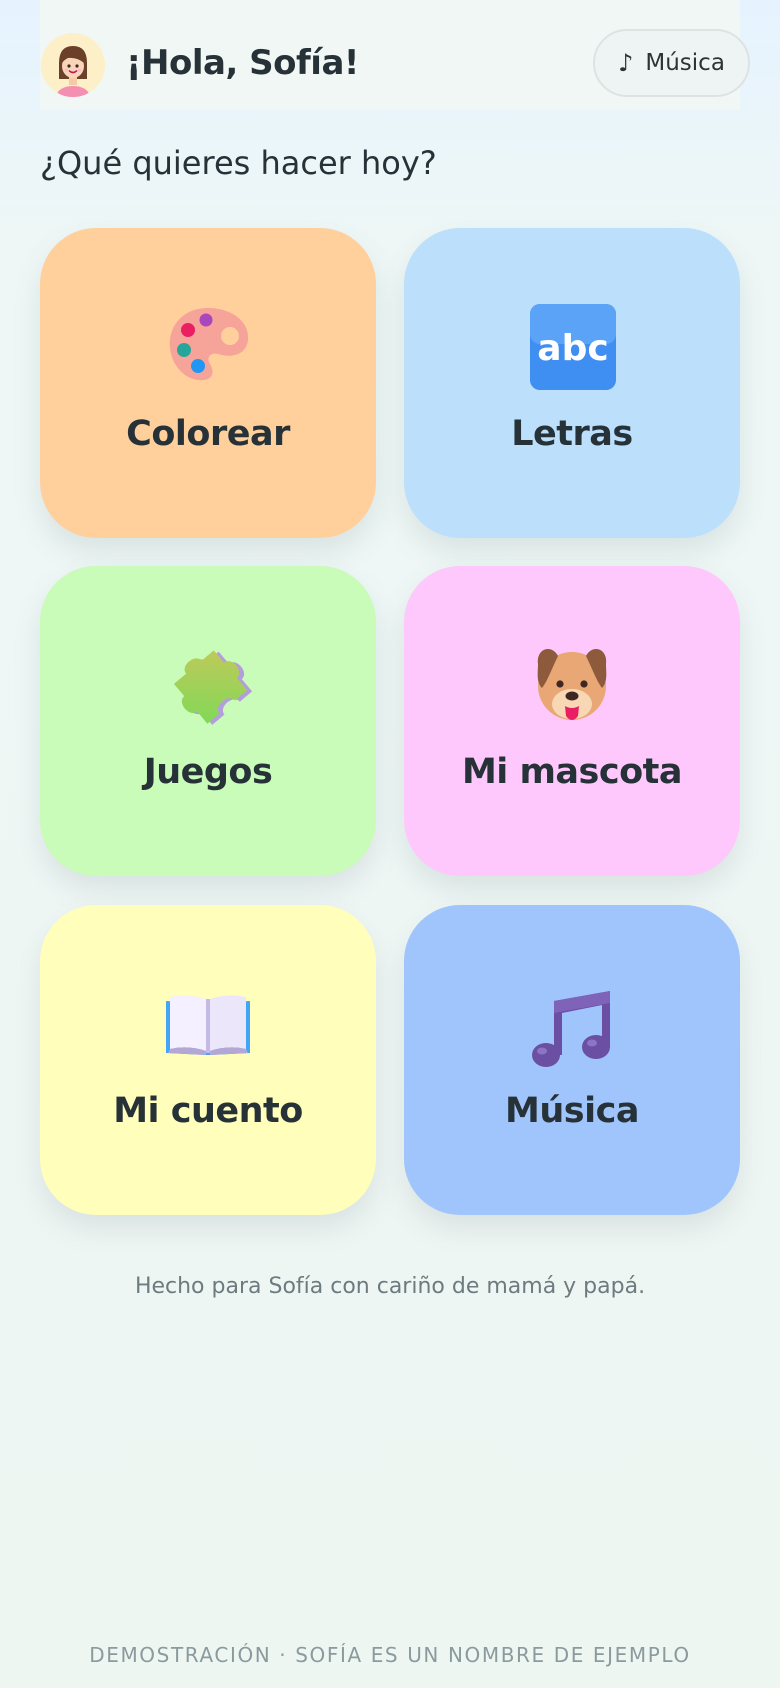 The width and height of the screenshot is (780, 1688). Describe the element at coordinates (242, 63) in the screenshot. I see `greeting-title: ¡Hola, Sofía!` at that location.